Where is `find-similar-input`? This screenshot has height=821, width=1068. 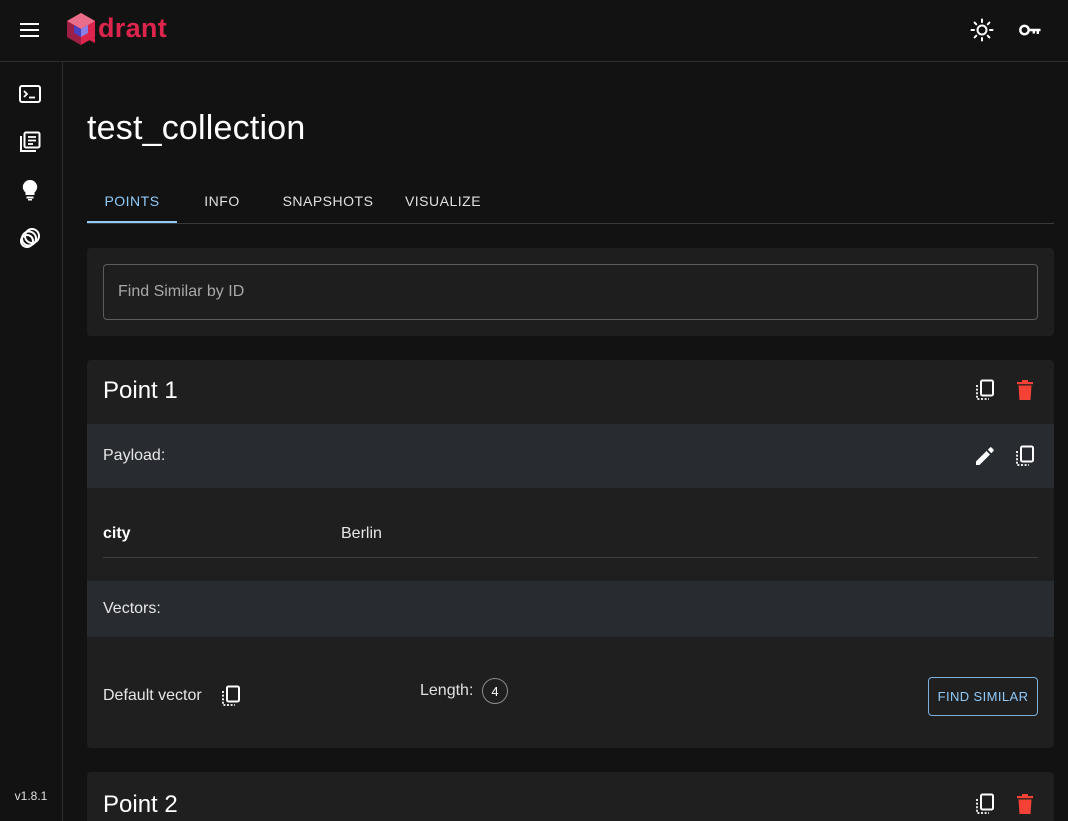
find-similar-input is located at coordinates (570, 292).